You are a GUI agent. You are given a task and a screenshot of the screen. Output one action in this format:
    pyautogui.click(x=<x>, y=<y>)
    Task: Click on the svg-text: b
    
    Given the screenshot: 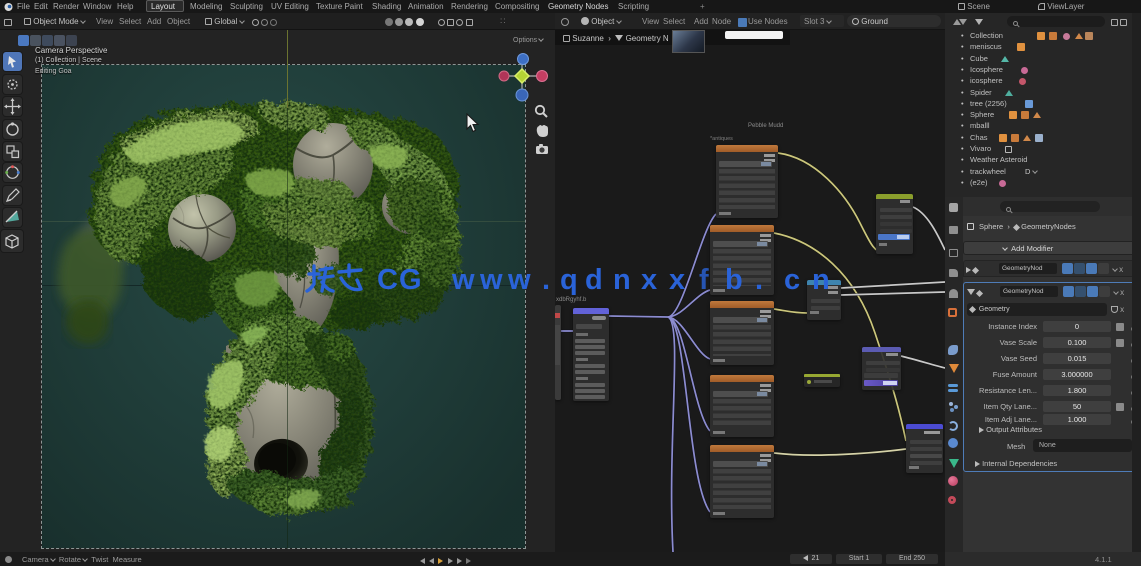 What is the action you would take?
    pyautogui.click(x=734, y=280)
    